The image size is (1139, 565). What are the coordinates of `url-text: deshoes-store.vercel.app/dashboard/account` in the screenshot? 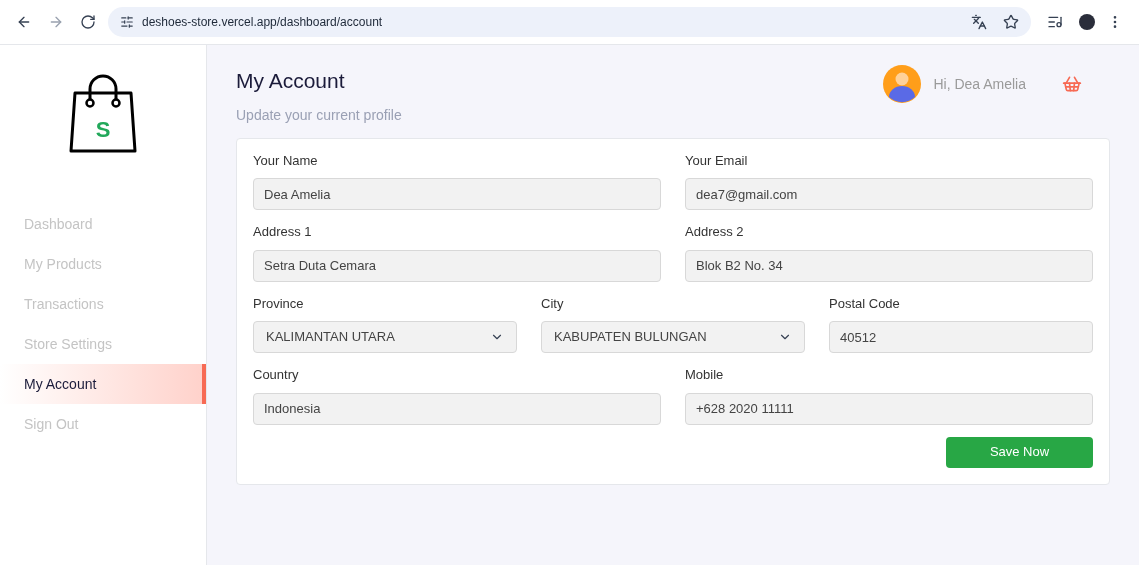 It's located at (263, 22).